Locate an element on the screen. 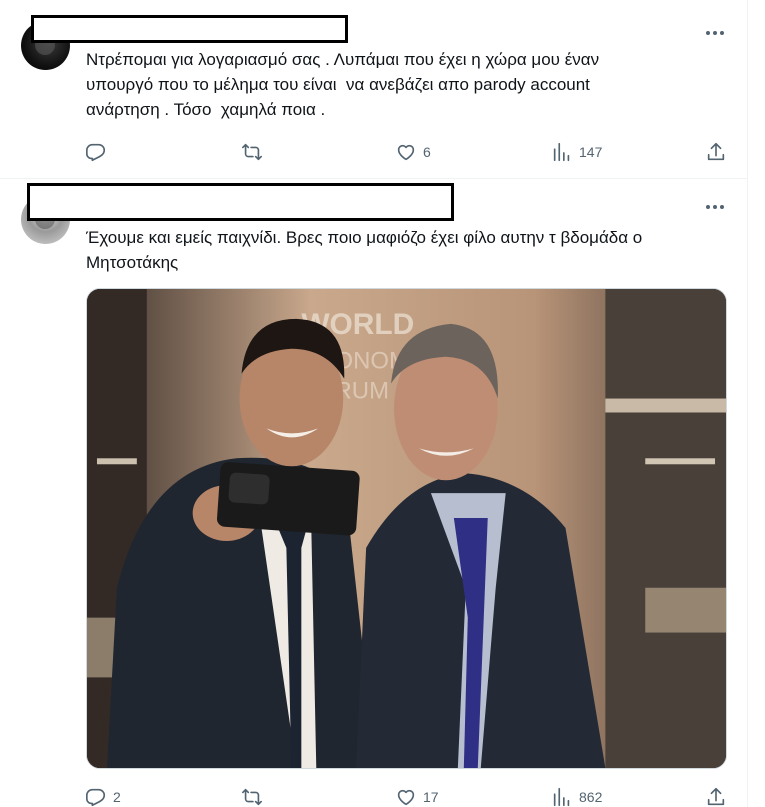 This screenshot has height=807, width=765. reply-count: 2 is located at coordinates (117, 797).